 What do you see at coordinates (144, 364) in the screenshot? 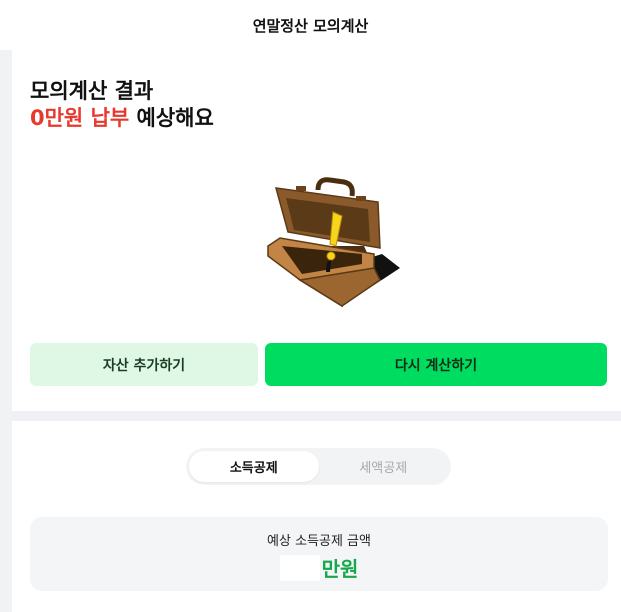
I see `add-assets-button: 자산 추가하기` at bounding box center [144, 364].